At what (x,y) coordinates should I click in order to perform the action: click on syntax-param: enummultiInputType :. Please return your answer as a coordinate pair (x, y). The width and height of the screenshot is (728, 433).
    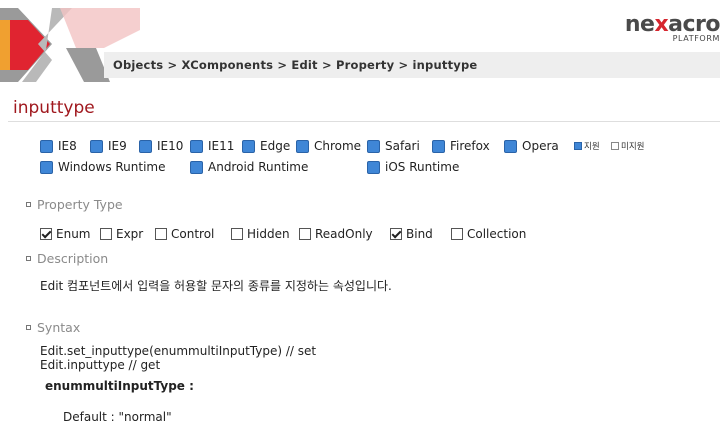
    Looking at the image, I should click on (119, 386).